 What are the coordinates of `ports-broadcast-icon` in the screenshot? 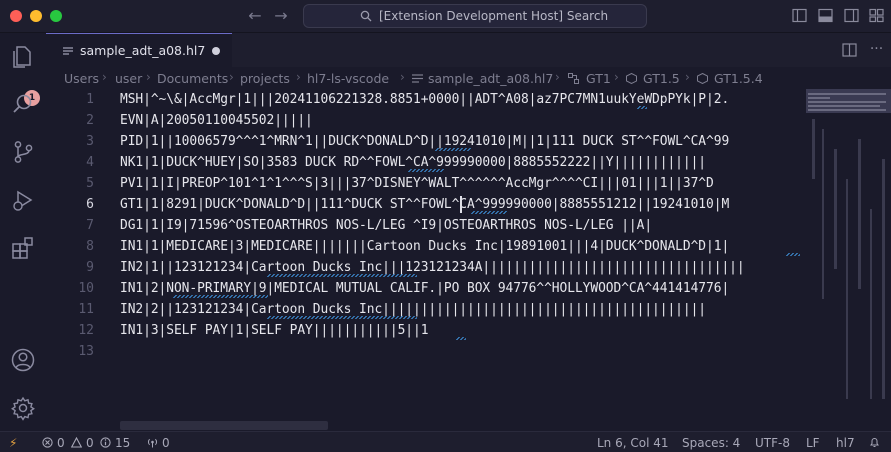 It's located at (152, 442).